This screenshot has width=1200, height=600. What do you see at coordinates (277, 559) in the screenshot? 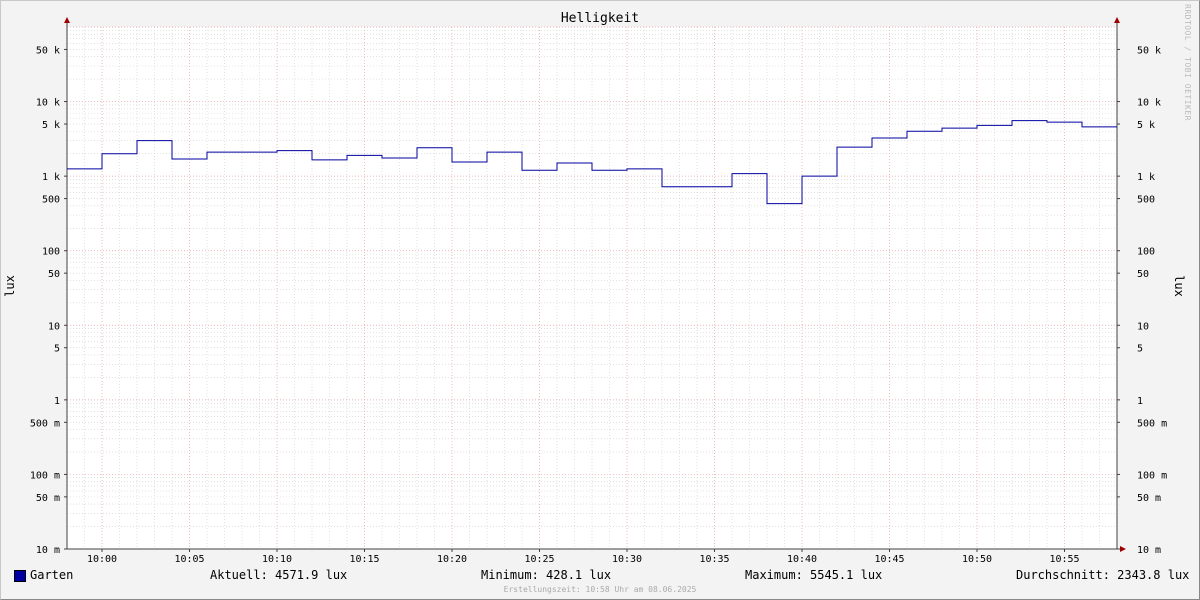
I see `x-tick-label: 10:10` at bounding box center [277, 559].